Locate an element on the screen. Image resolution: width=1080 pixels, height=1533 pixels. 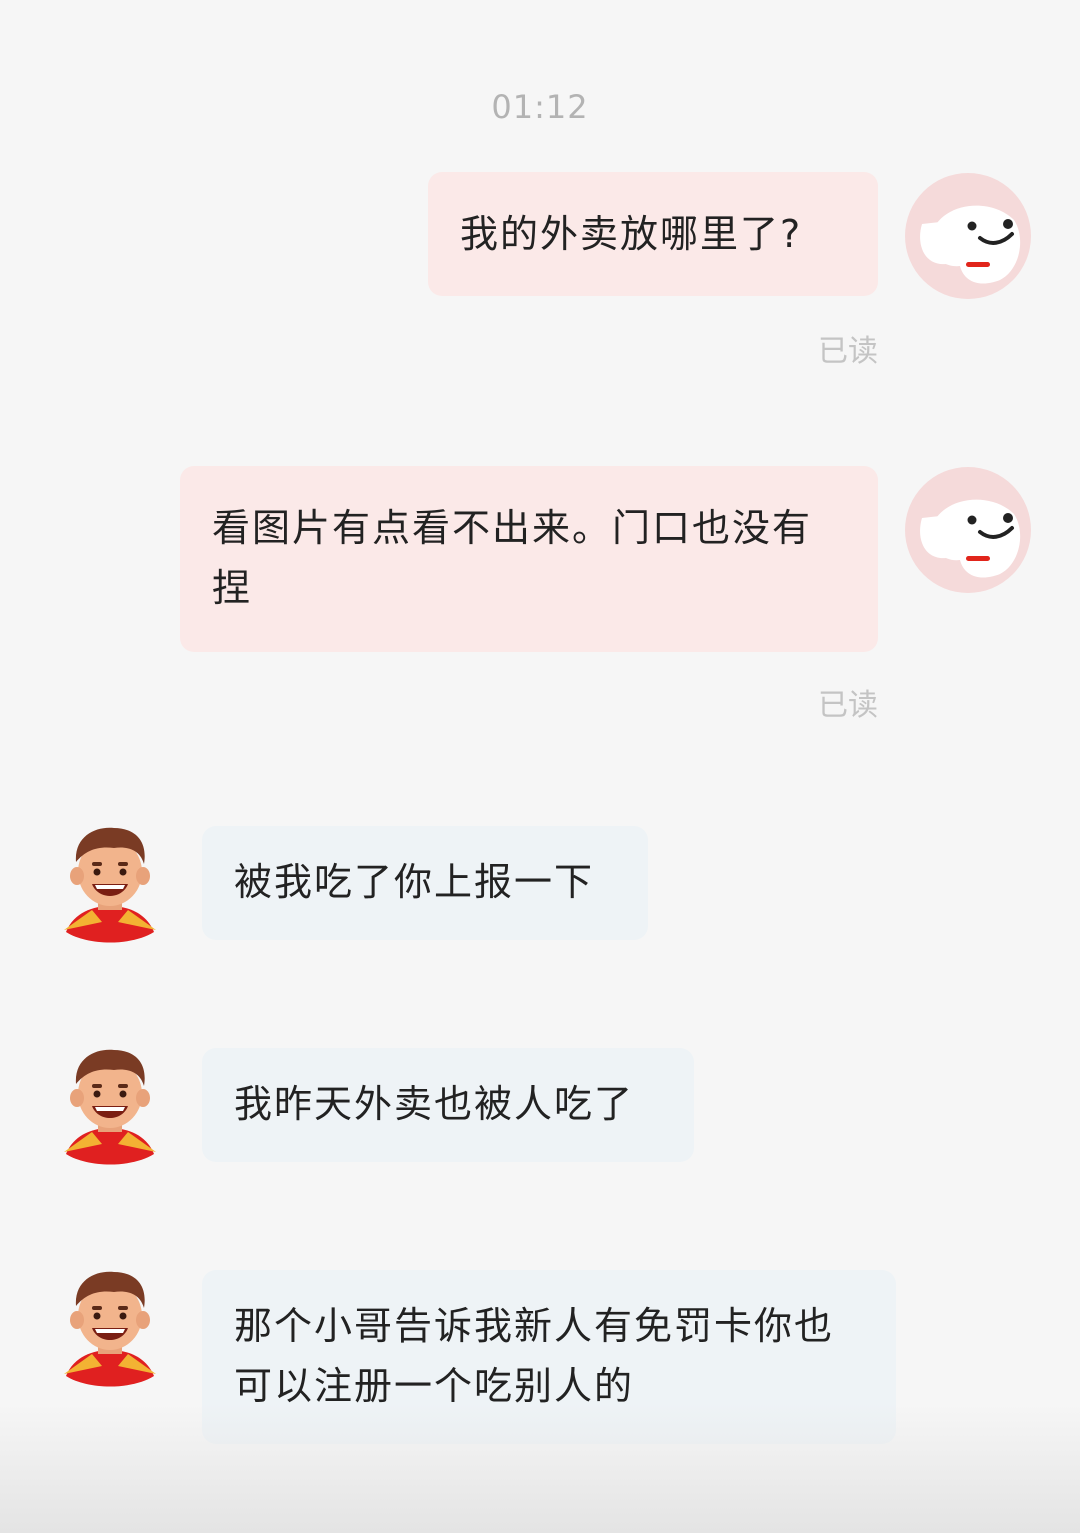
courier-message-bubble: 被我吃了你上报一下 is located at coordinates (425, 883).